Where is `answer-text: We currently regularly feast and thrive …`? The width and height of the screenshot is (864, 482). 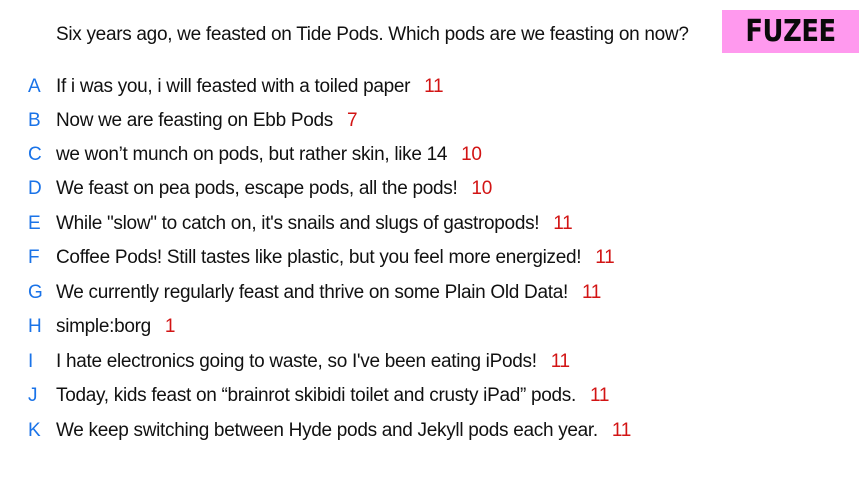
answer-text: We currently regularly feast and thrive … is located at coordinates (312, 292).